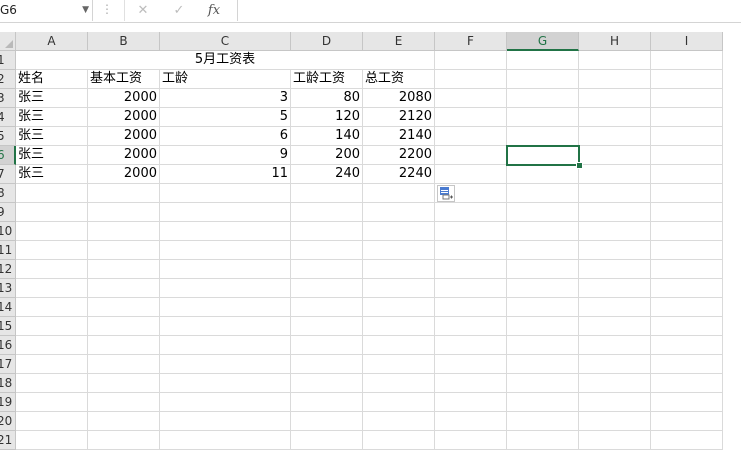 This screenshot has width=741, height=453. I want to click on cell-c8, so click(225, 193).